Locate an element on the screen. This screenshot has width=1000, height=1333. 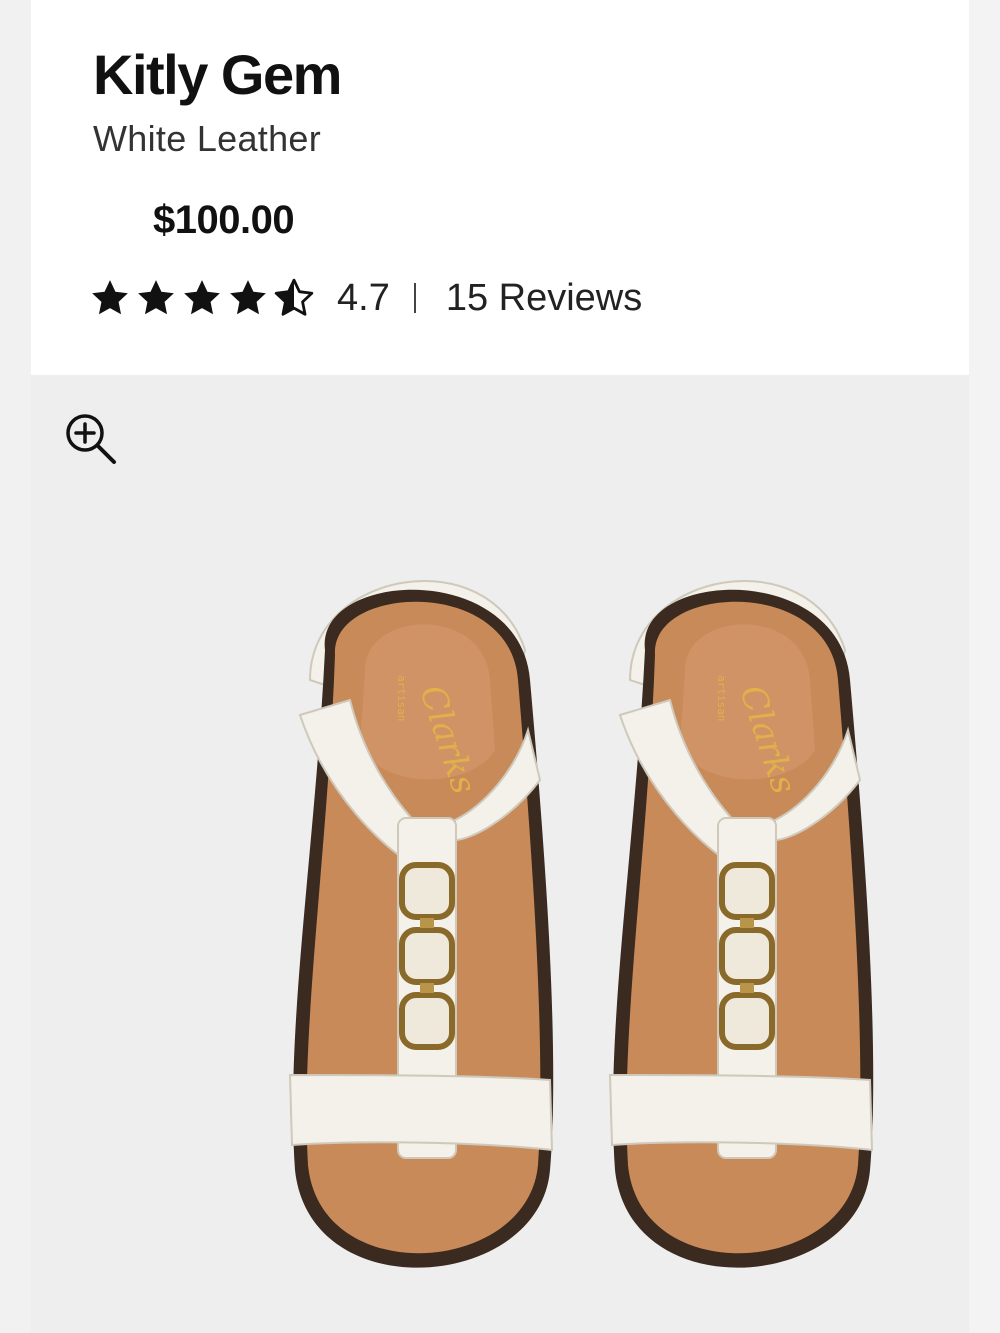
reviews-link: 15 Reviews is located at coordinates (544, 298).